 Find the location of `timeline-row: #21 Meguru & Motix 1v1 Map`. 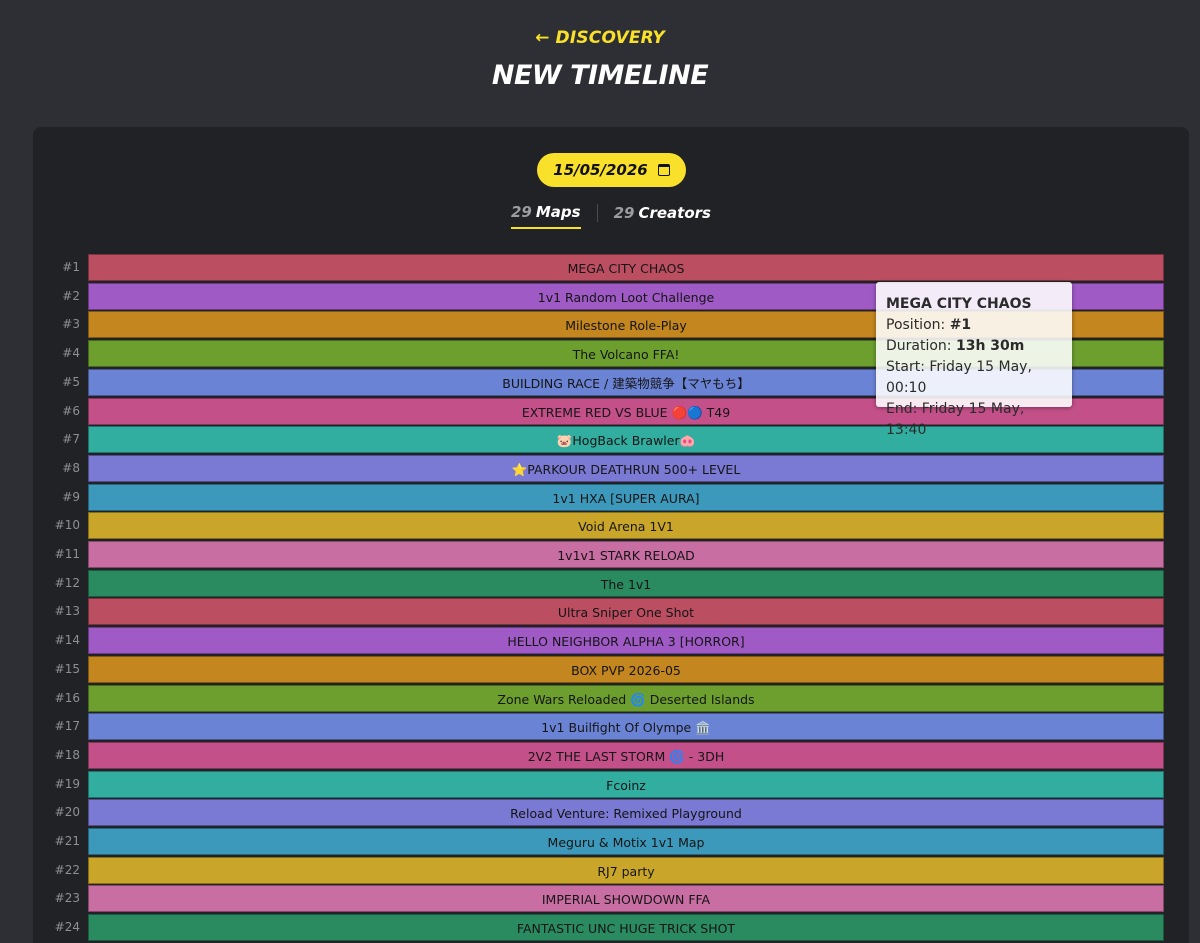

timeline-row: #21 Meguru & Motix 1v1 Map is located at coordinates (611, 841).